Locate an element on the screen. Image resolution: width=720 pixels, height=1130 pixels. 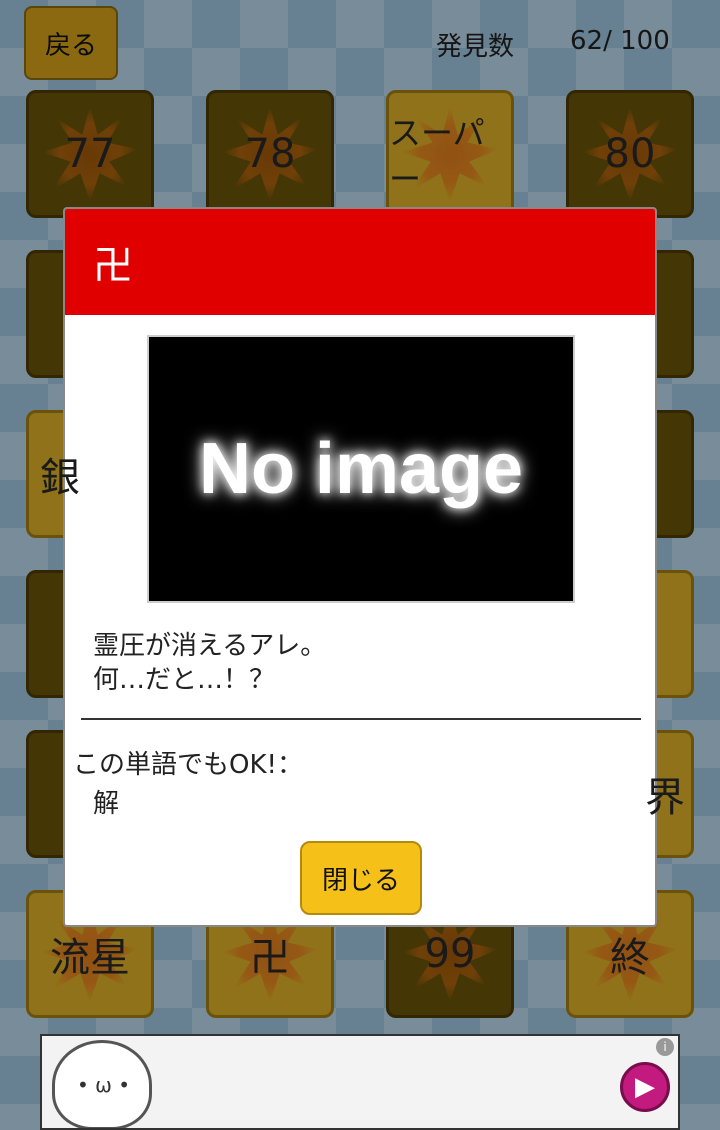
tile-label: 99 is located at coordinates (450, 954).